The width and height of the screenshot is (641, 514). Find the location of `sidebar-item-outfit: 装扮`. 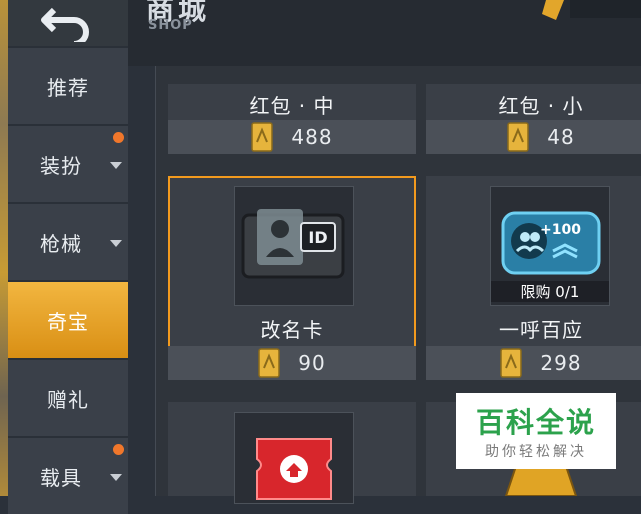

sidebar-item-outfit: 装扮 is located at coordinates (68, 164).